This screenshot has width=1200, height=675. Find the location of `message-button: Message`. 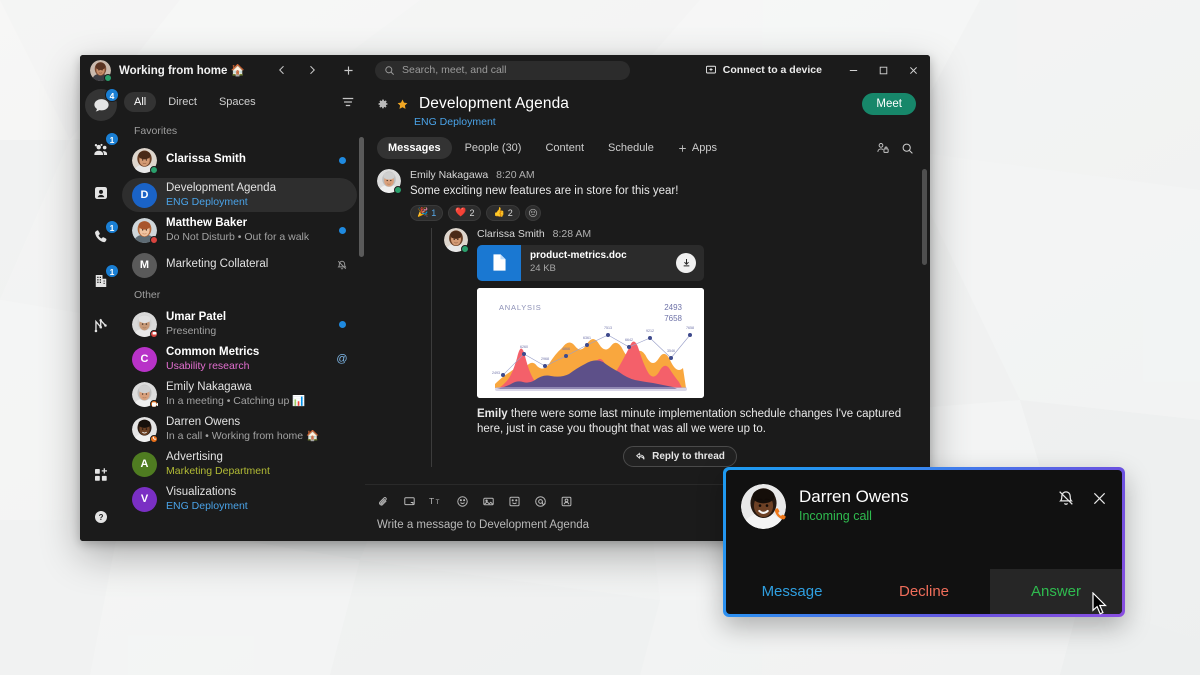

message-button: Message is located at coordinates (792, 591).